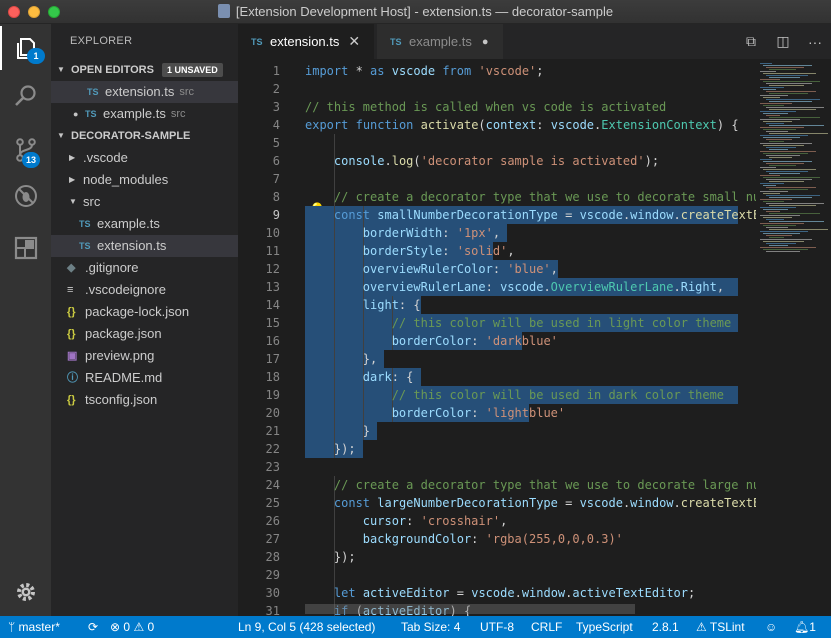 Image resolution: width=831 pixels, height=638 pixels. Describe the element at coordinates (144, 268) in the screenshot. I see `tree-item-gitignore: ◆ .gitignore` at that location.